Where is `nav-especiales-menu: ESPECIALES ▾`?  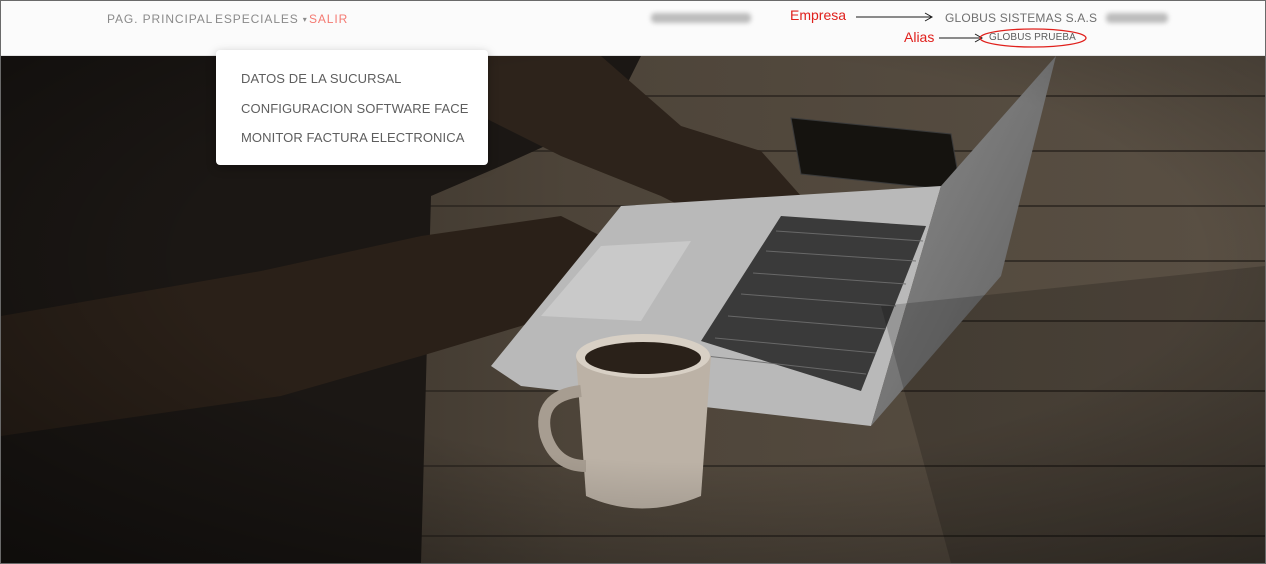 nav-especiales-menu: ESPECIALES ▾ is located at coordinates (261, 19).